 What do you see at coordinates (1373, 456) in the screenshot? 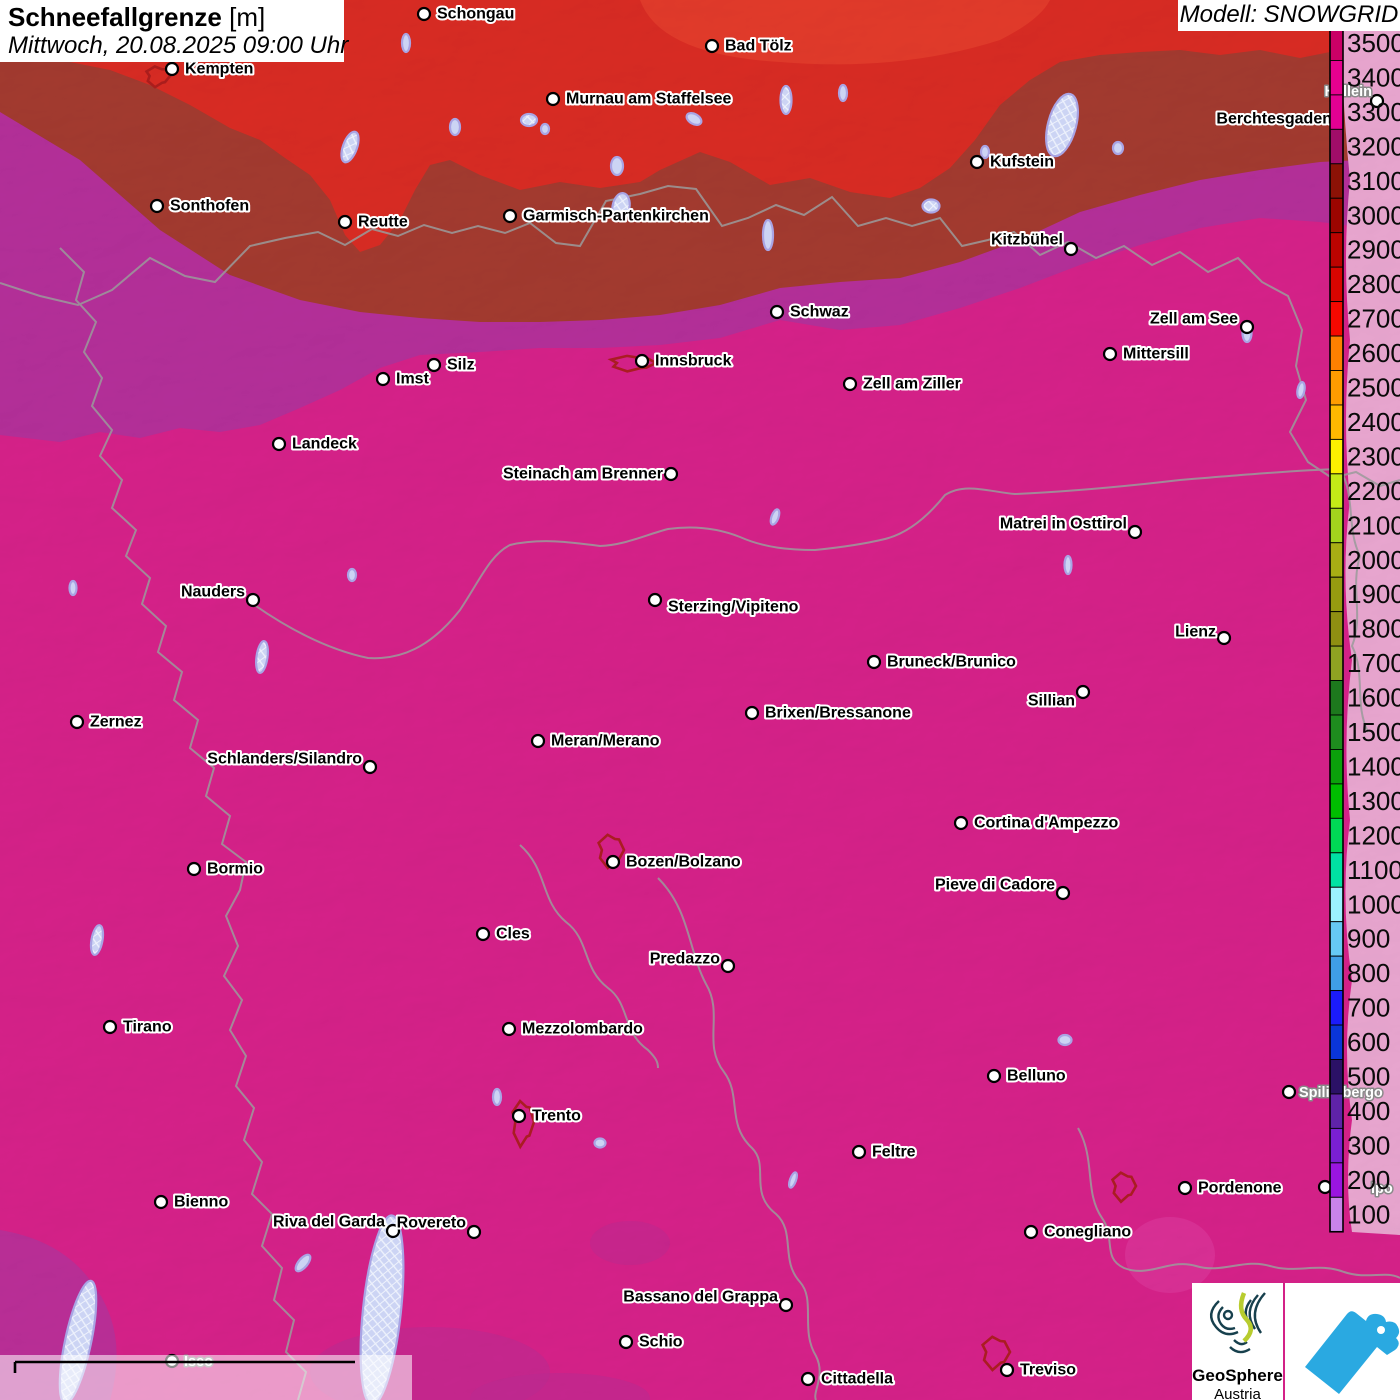
I see `legend-tick-label: 2300` at bounding box center [1373, 456].